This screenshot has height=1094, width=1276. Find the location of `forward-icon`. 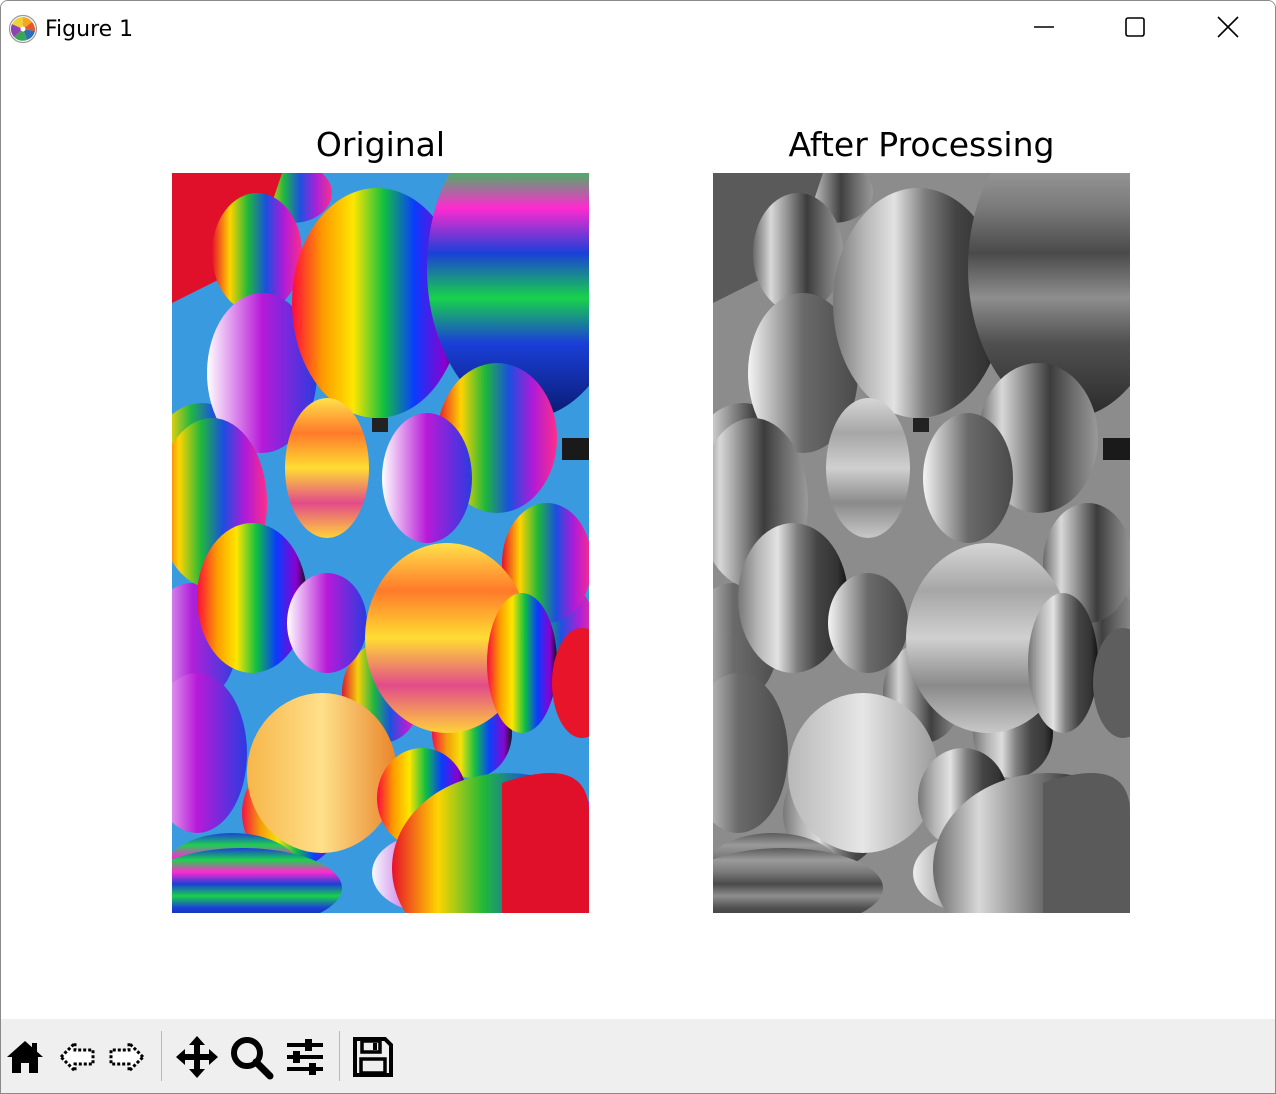

forward-icon is located at coordinates (127, 1057).